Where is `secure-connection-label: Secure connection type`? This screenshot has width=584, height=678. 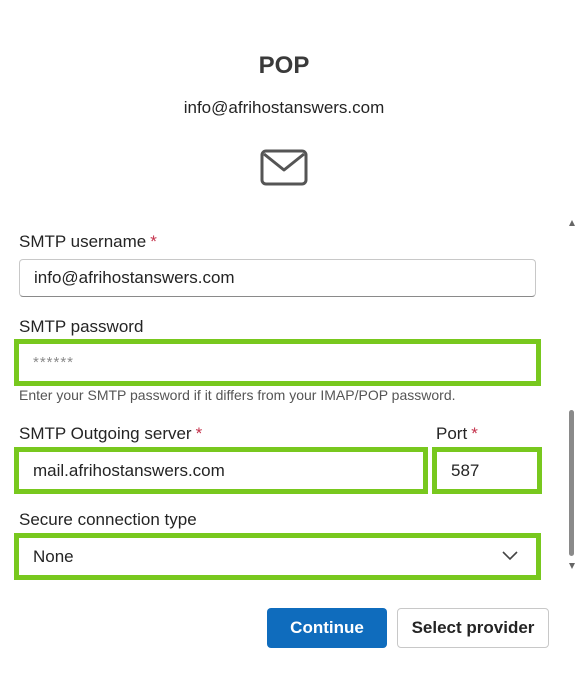 secure-connection-label: Secure connection type is located at coordinates (108, 520).